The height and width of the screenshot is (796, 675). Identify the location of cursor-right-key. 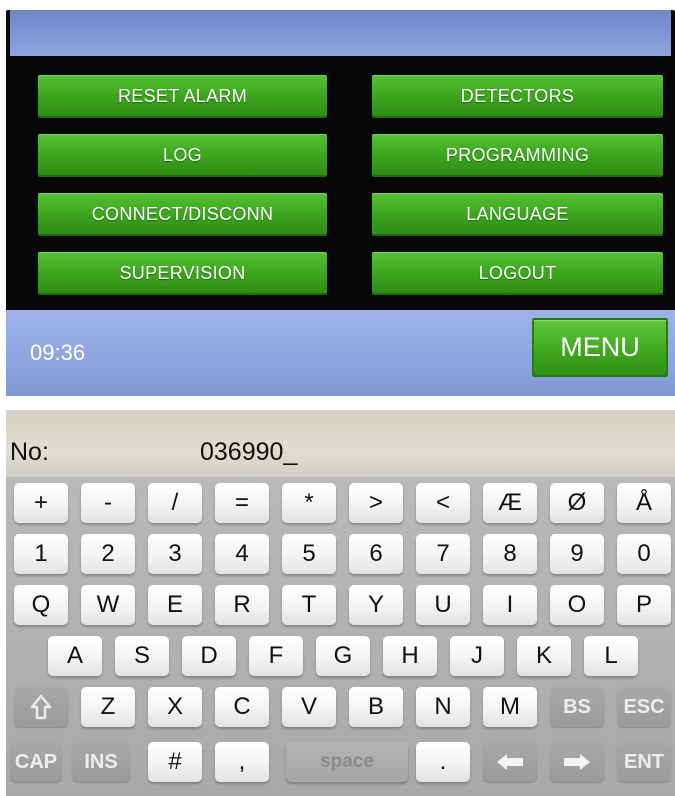
(577, 762).